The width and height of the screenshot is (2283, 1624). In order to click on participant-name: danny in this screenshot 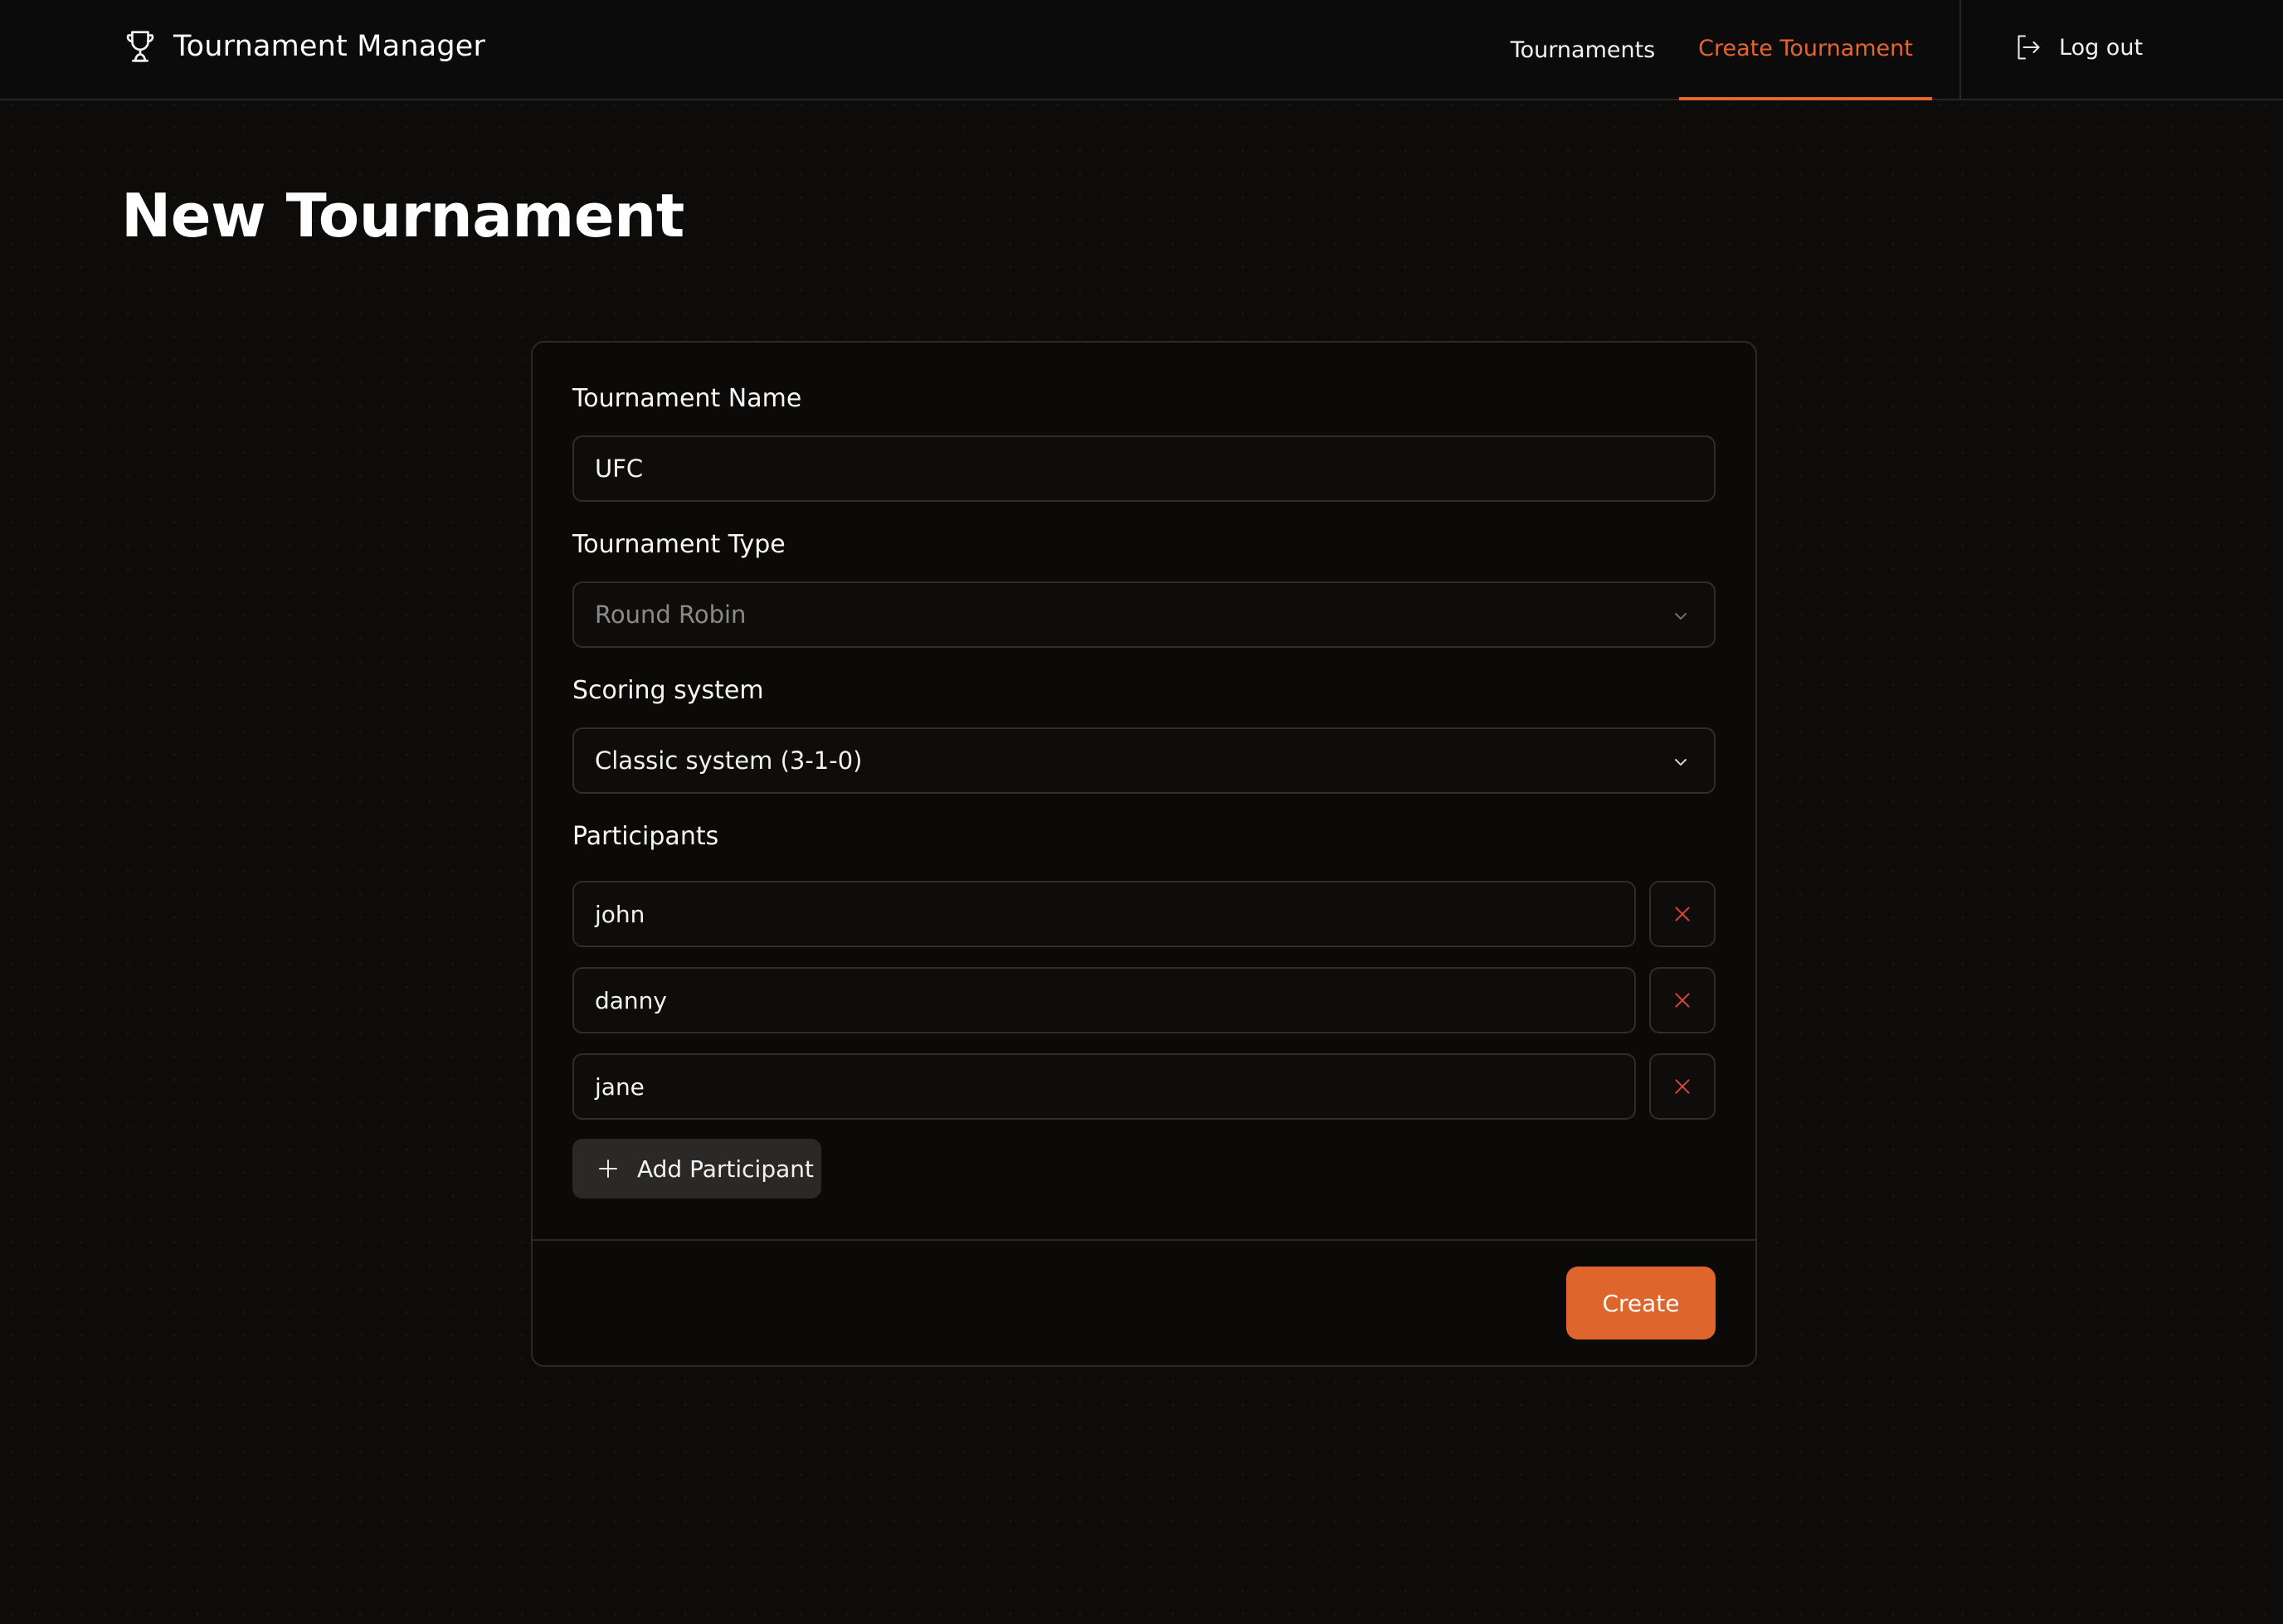, I will do `click(631, 1000)`.